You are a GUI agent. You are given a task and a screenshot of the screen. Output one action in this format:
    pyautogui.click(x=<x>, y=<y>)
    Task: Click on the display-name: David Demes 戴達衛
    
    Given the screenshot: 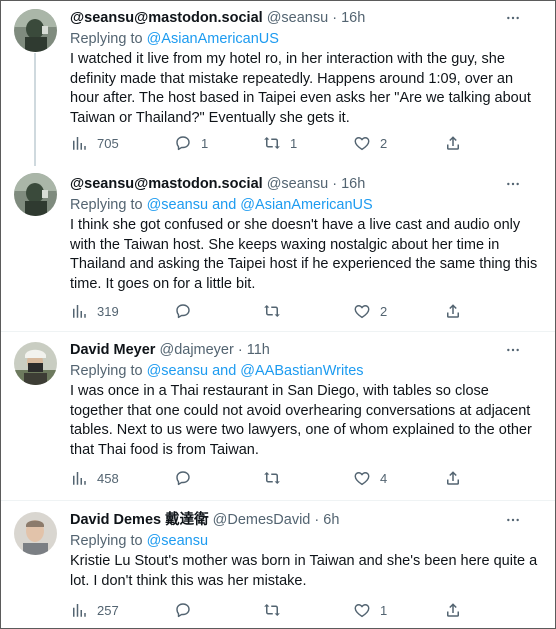 What is the action you would take?
    pyautogui.click(x=139, y=520)
    